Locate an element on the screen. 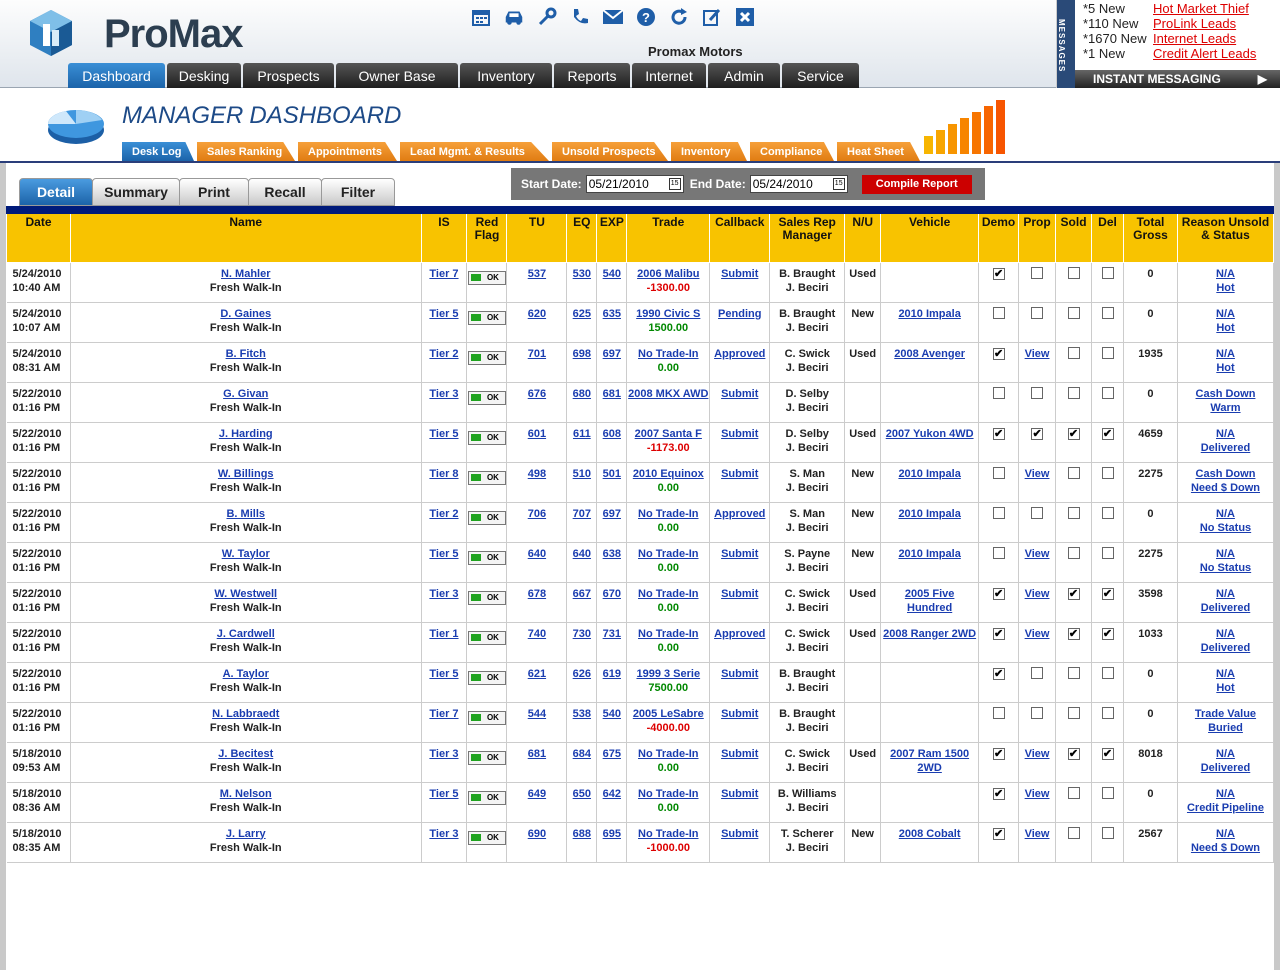 The height and width of the screenshot is (970, 1280). subtab-appointments: Appointments is located at coordinates (347, 151).